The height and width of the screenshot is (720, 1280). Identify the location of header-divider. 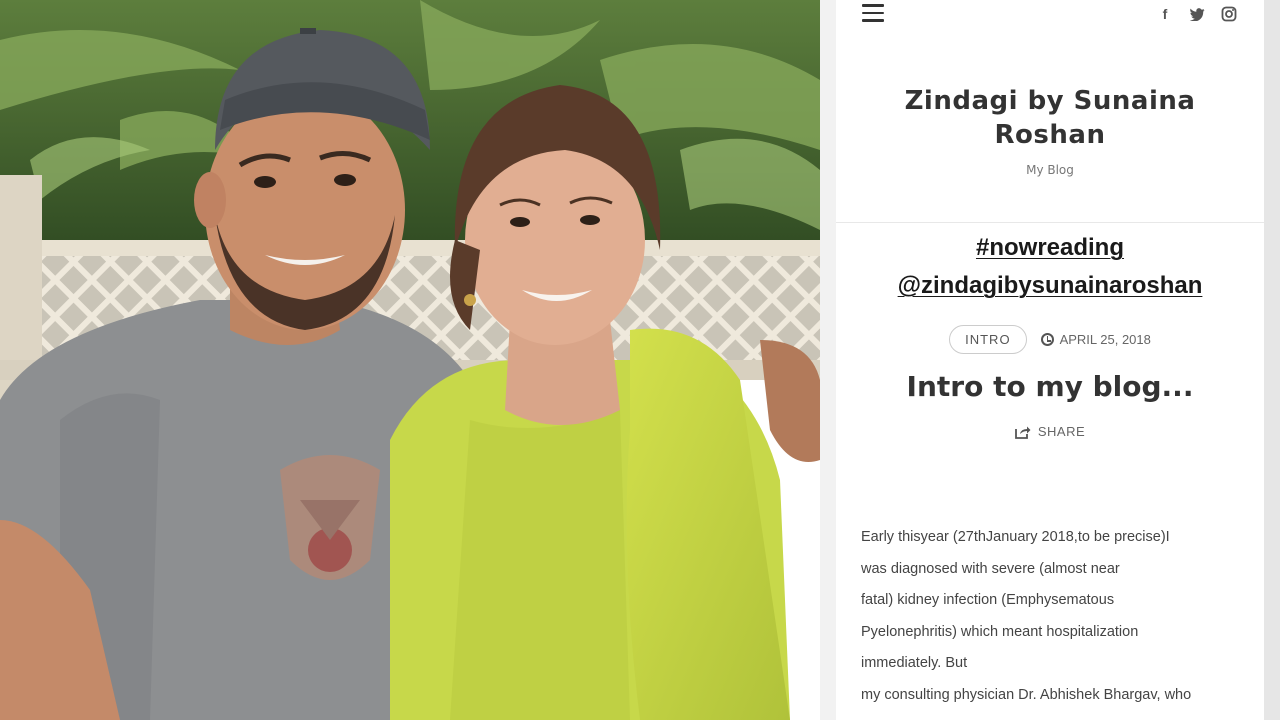
(1050, 222).